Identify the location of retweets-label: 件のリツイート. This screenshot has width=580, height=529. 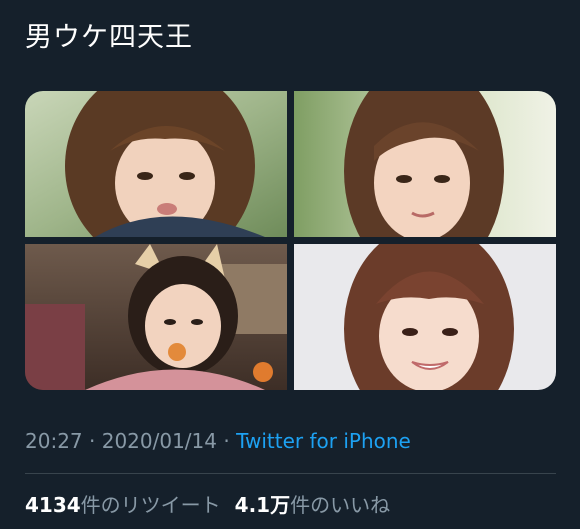
(150, 505).